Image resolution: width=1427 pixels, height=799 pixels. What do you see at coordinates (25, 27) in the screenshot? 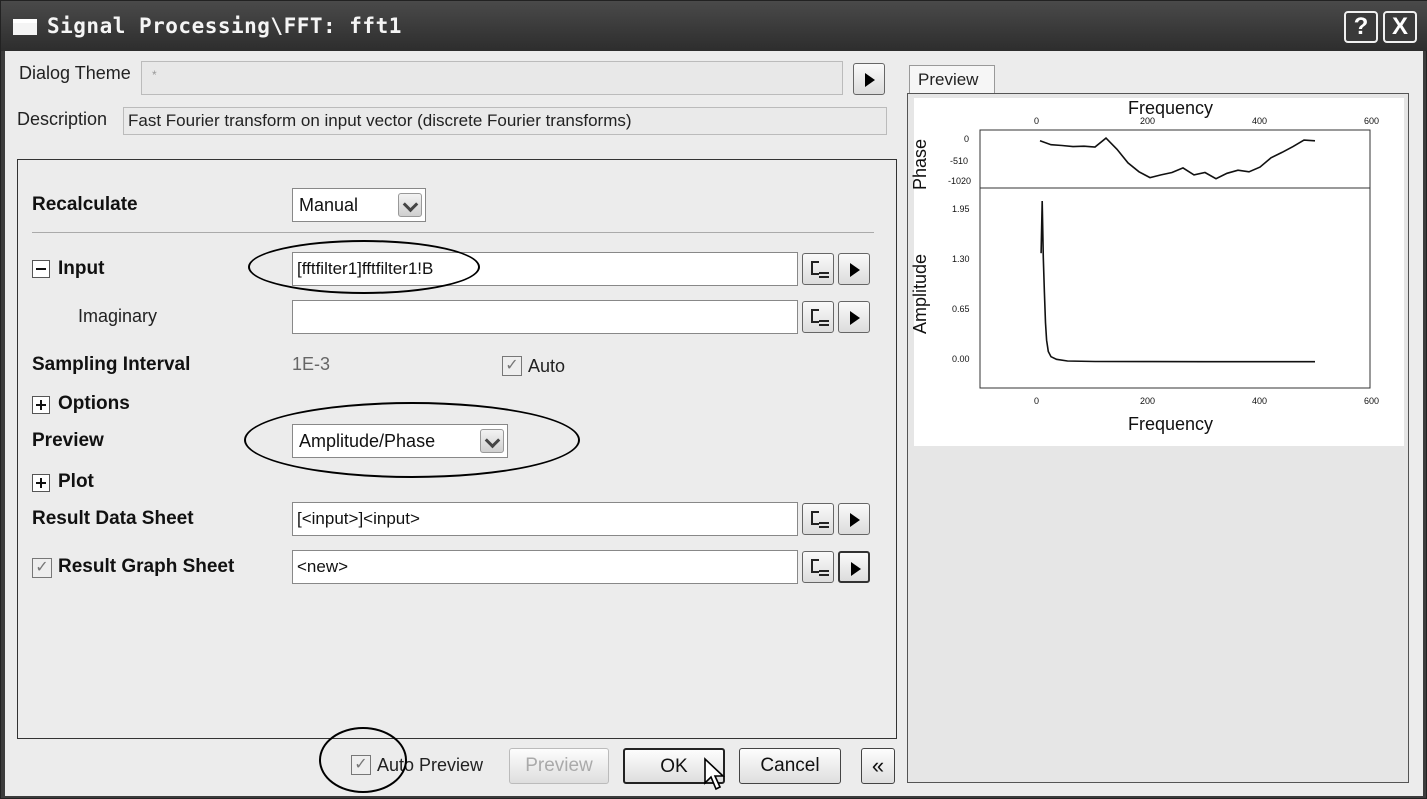
I see `window-icon` at bounding box center [25, 27].